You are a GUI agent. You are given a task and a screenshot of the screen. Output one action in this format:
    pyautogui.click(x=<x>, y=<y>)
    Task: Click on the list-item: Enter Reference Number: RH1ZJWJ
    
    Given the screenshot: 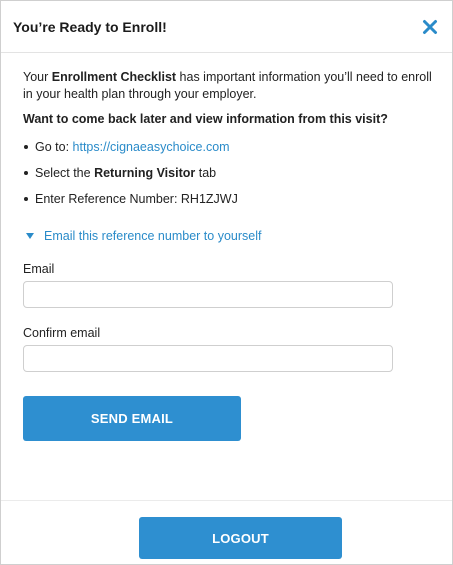 What is the action you would take?
    pyautogui.click(x=232, y=199)
    